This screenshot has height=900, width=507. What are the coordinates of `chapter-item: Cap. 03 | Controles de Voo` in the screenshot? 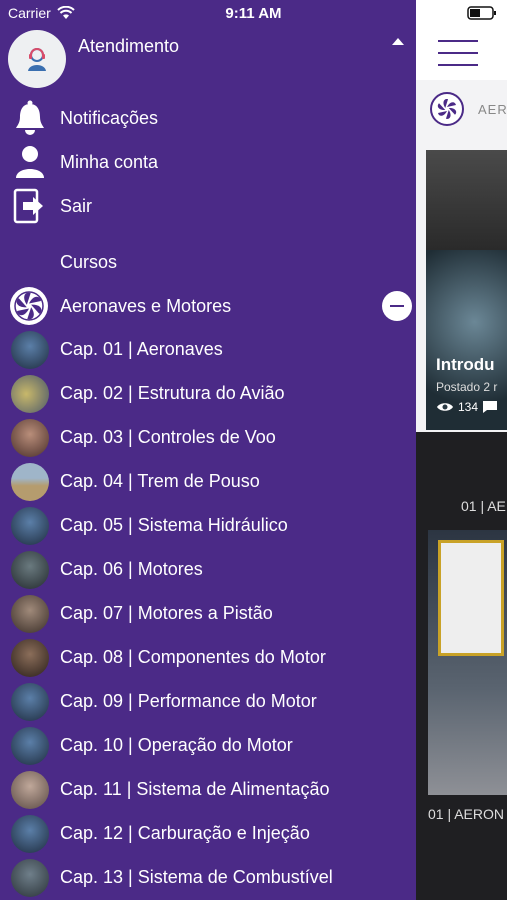 It's located at (208, 438).